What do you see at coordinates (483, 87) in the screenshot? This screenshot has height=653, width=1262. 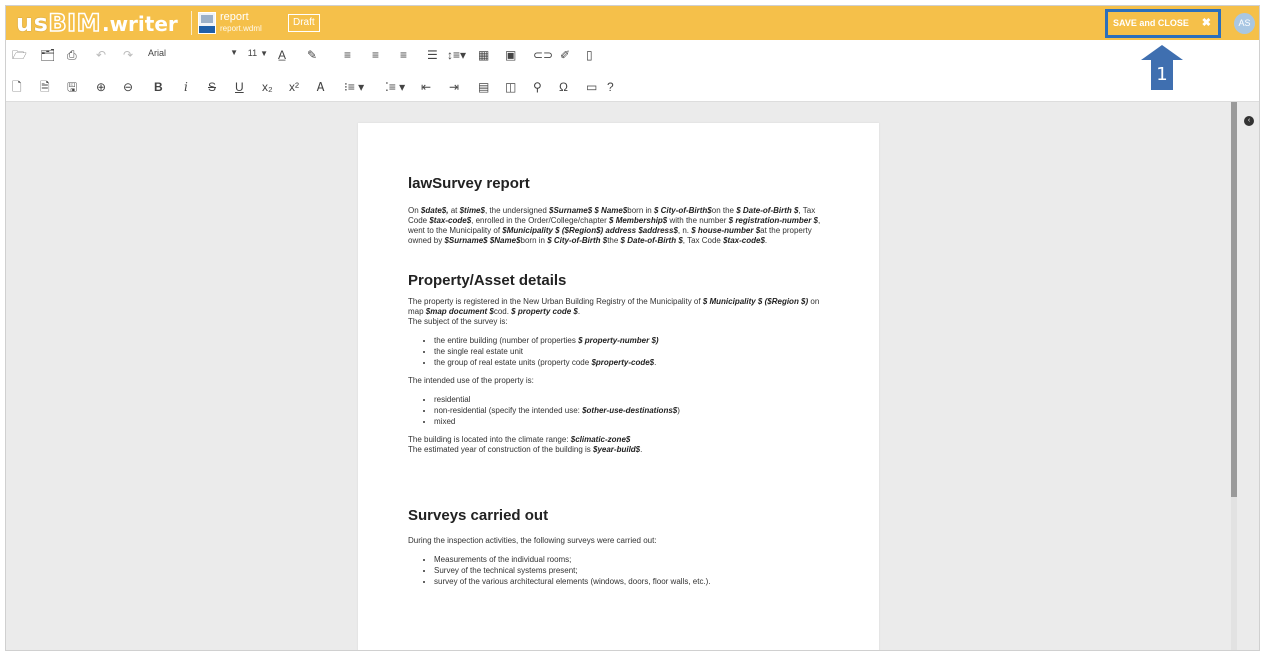 I see `table-properties-icon: ▤` at bounding box center [483, 87].